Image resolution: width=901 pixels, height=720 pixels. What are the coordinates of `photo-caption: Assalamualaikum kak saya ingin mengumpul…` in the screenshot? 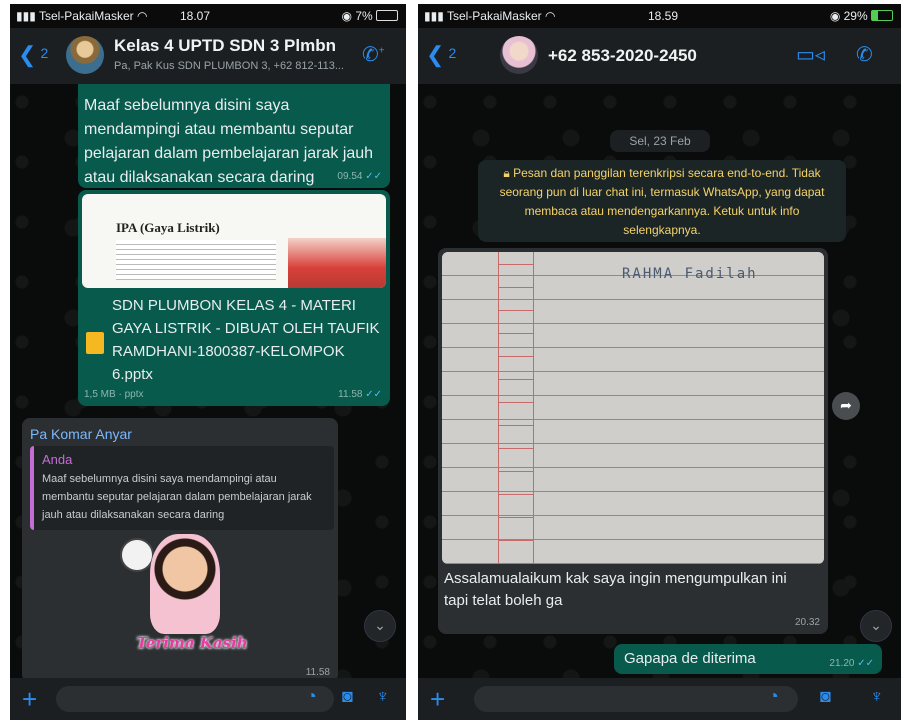 It's located at (615, 589).